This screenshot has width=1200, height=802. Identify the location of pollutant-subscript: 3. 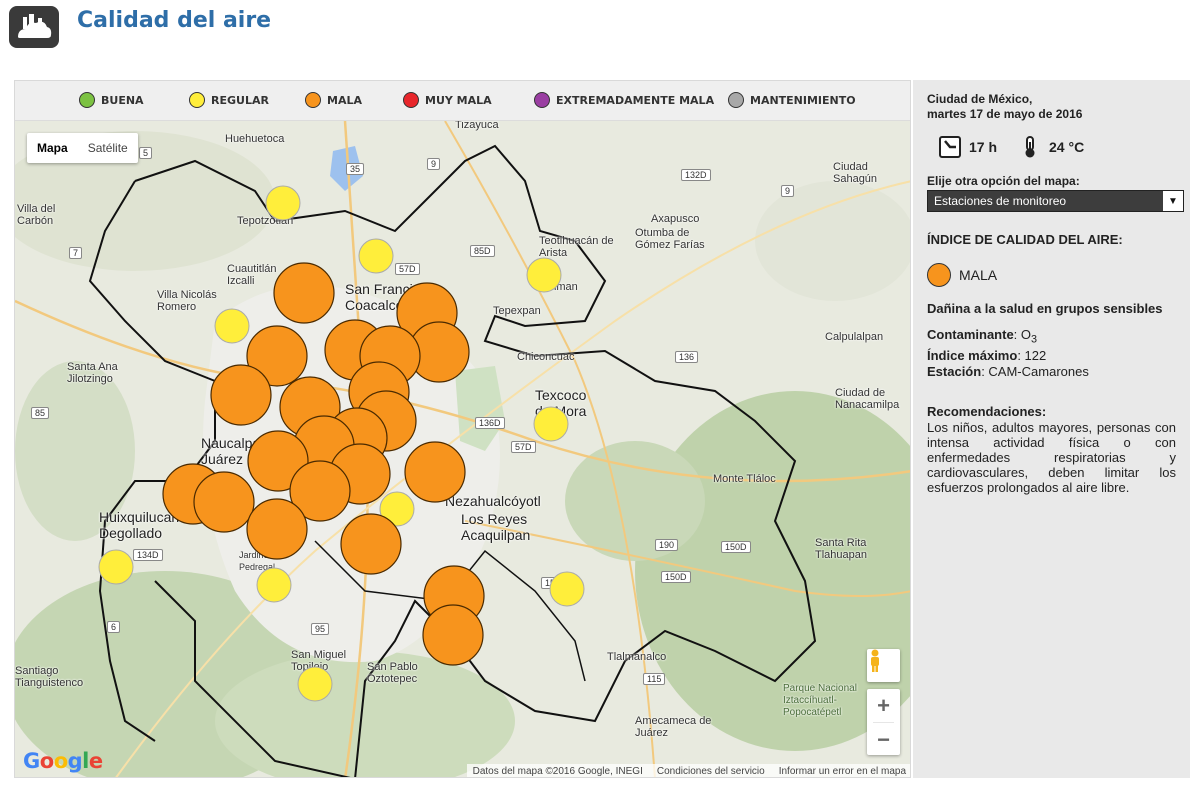
(1034, 339).